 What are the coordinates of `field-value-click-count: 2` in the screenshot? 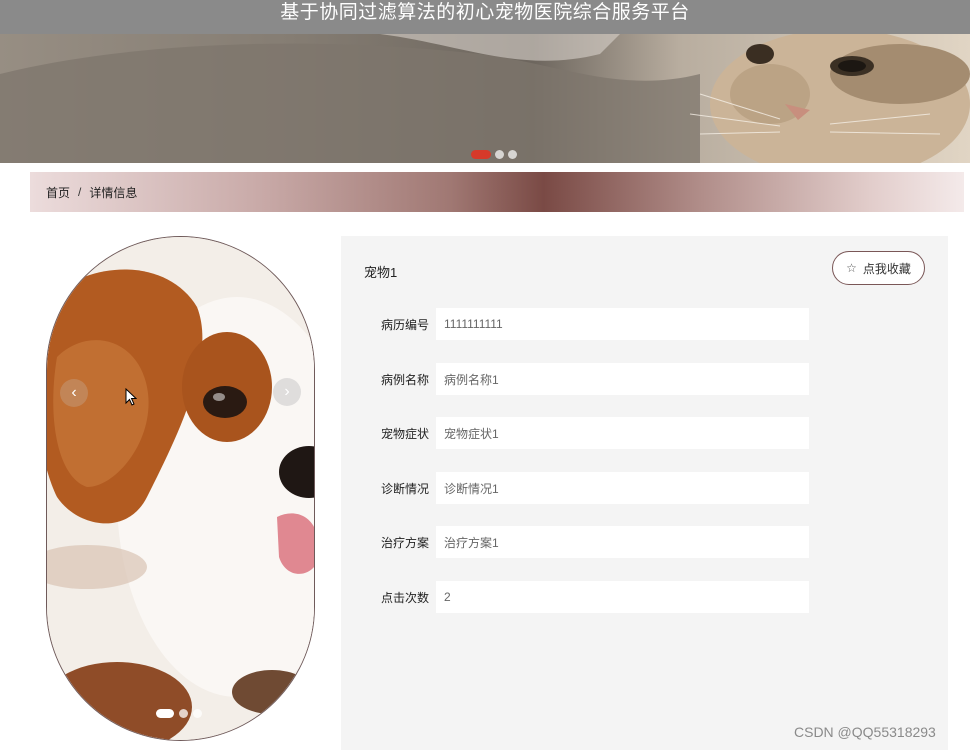 It's located at (622, 597).